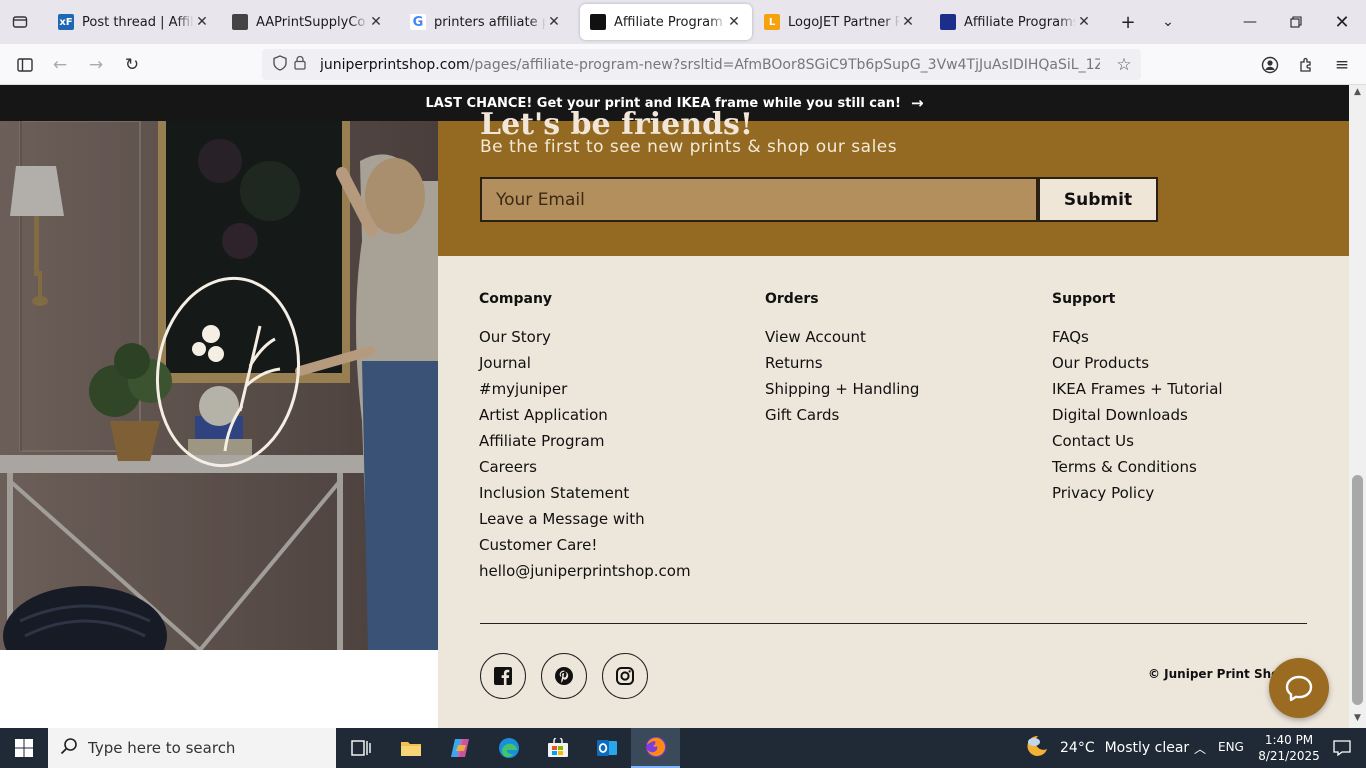 The height and width of the screenshot is (768, 1366). Describe the element at coordinates (1289, 748) in the screenshot. I see `system-clock: 1:40 PM 8/21/2025` at that location.